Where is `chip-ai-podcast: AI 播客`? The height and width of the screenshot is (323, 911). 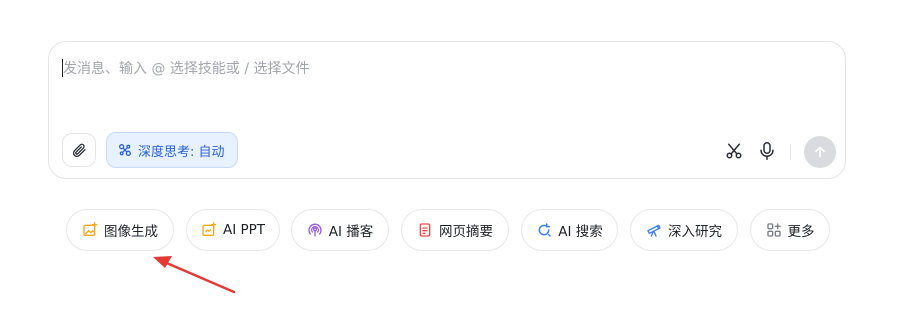 chip-ai-podcast: AI 播客 is located at coordinates (340, 230).